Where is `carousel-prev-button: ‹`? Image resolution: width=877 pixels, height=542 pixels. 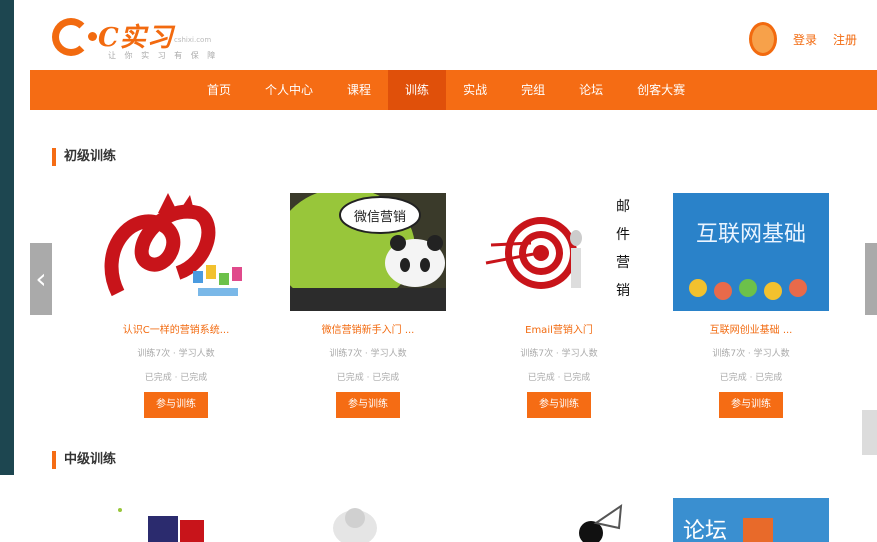
carousel-prev-button: ‹ is located at coordinates (41, 279).